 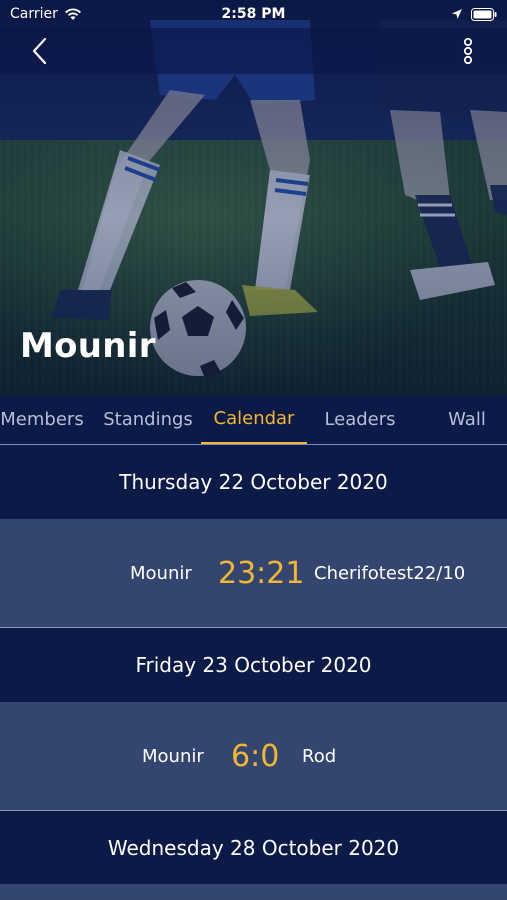 I want to click on tab-calendar: Calendar, so click(x=254, y=419).